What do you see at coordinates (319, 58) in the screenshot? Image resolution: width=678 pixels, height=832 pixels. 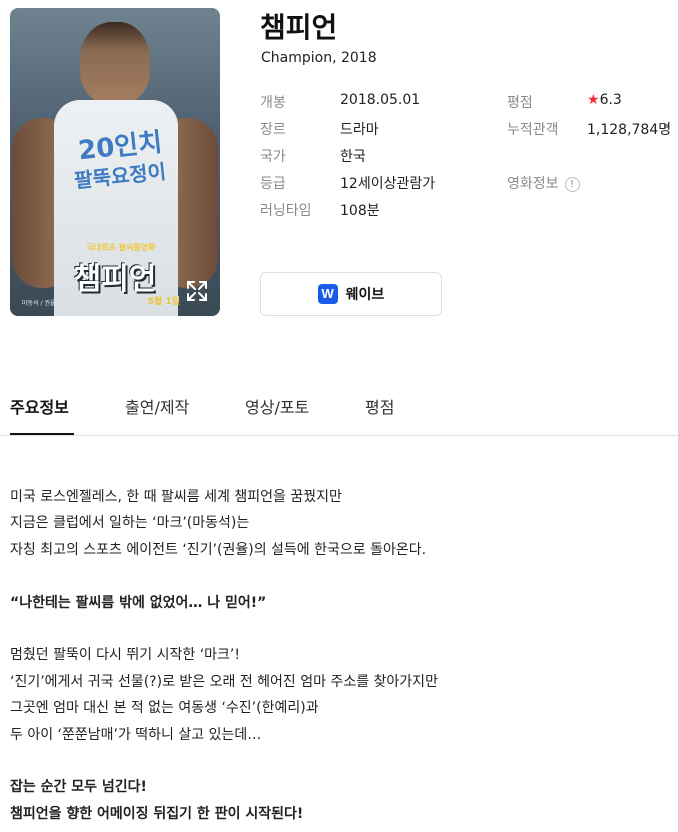 I see `movie-subtitle: Champion, 2018` at bounding box center [319, 58].